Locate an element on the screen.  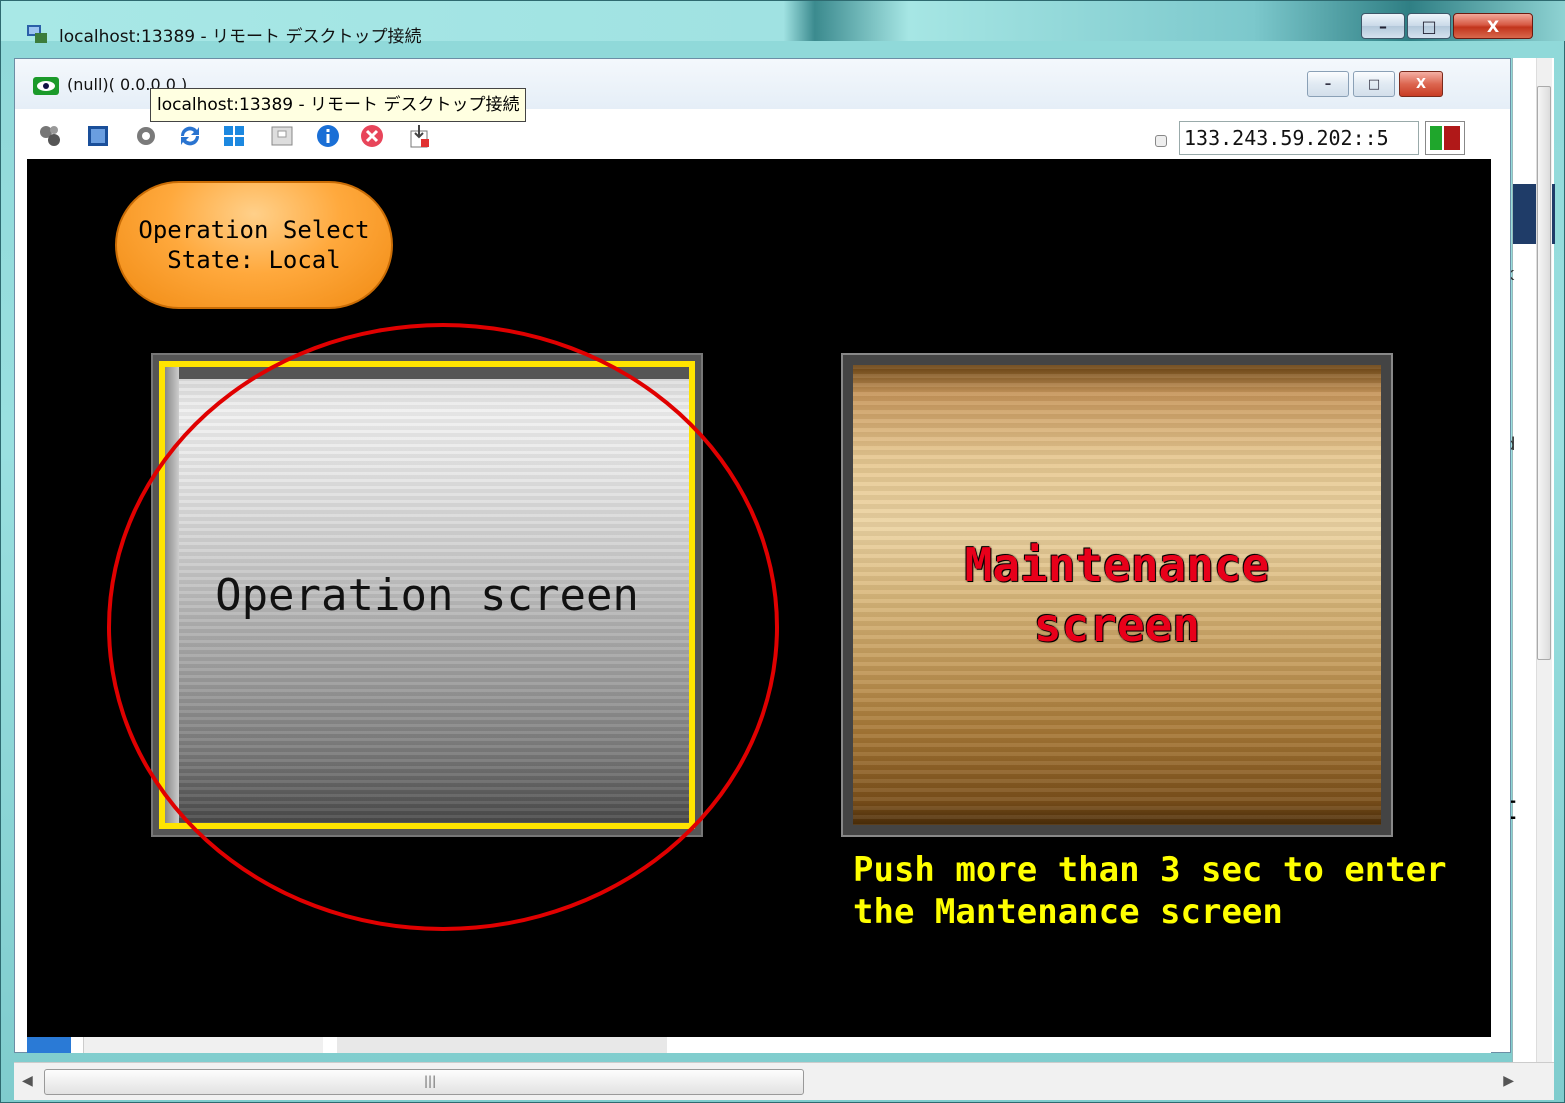
minimize-button: – is located at coordinates (1383, 26).